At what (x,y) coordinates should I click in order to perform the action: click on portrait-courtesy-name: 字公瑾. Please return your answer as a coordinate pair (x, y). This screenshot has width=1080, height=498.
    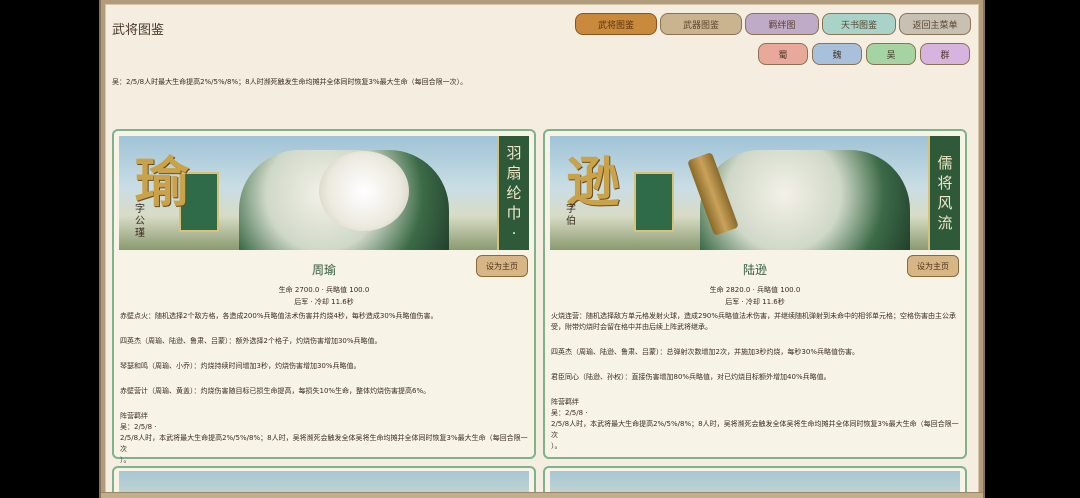
    Looking at the image, I should click on (140, 221).